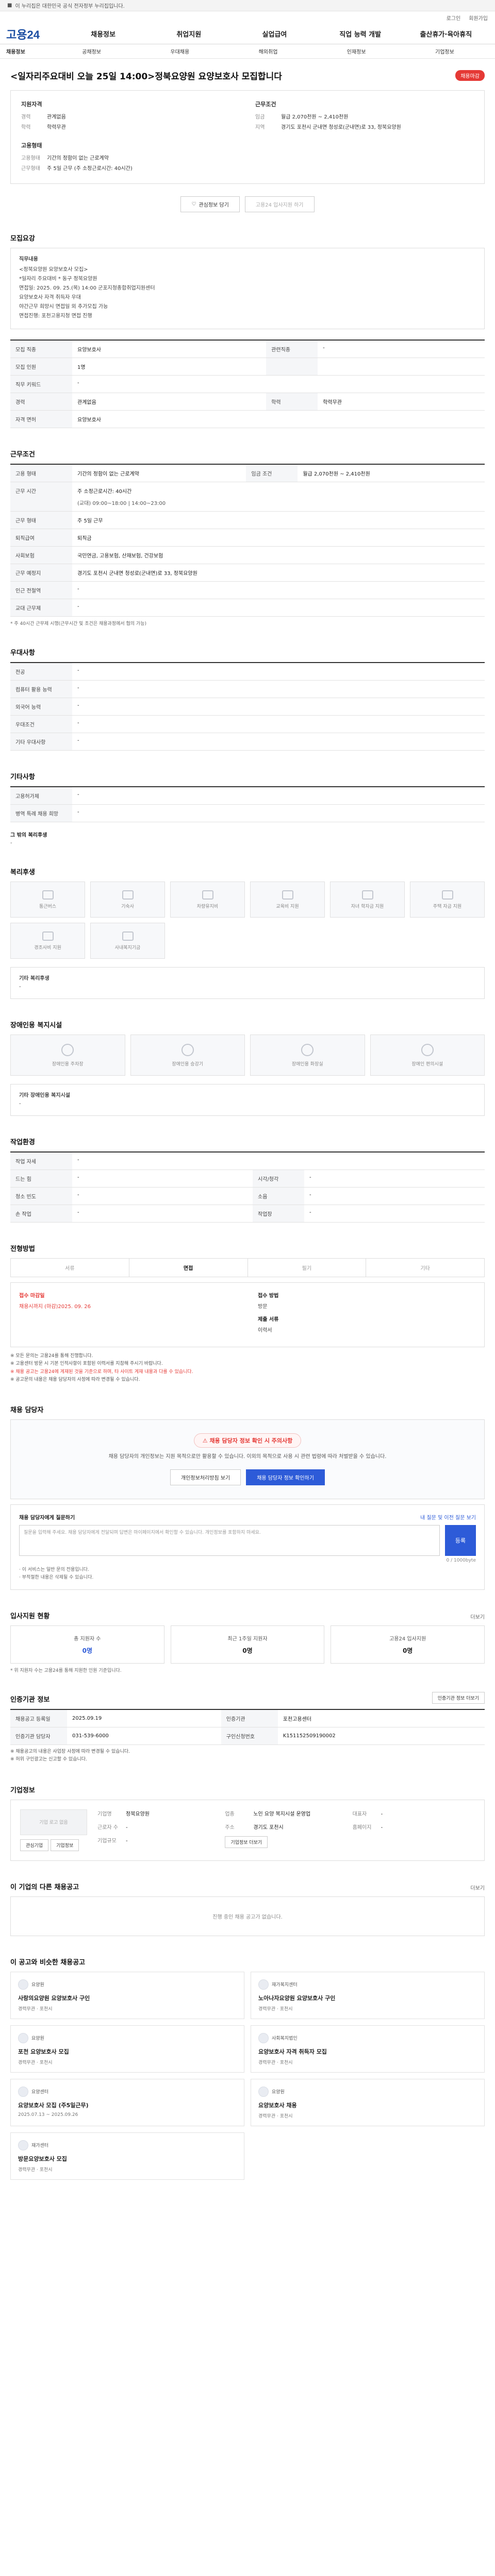 This screenshot has width=495, height=2576. I want to click on job-actions: ♡ 관심정보 담기 고용24 입사지원 하기, so click(247, 204).